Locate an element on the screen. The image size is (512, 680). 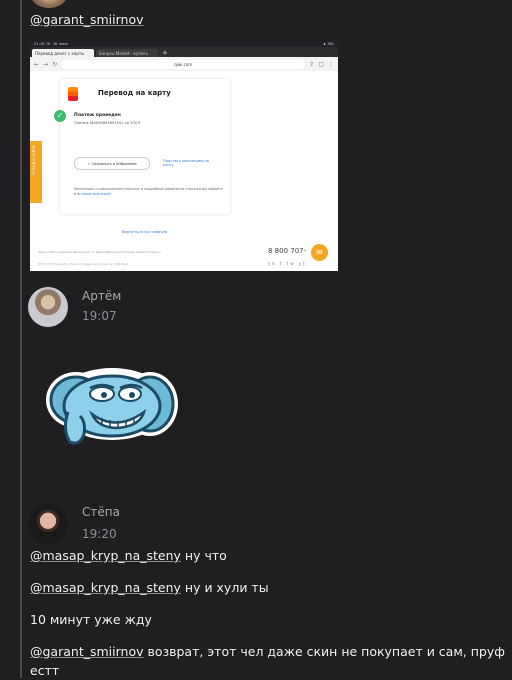
save-favorite-button: ☆ Сохранить в Избранное is located at coordinates (112, 163).